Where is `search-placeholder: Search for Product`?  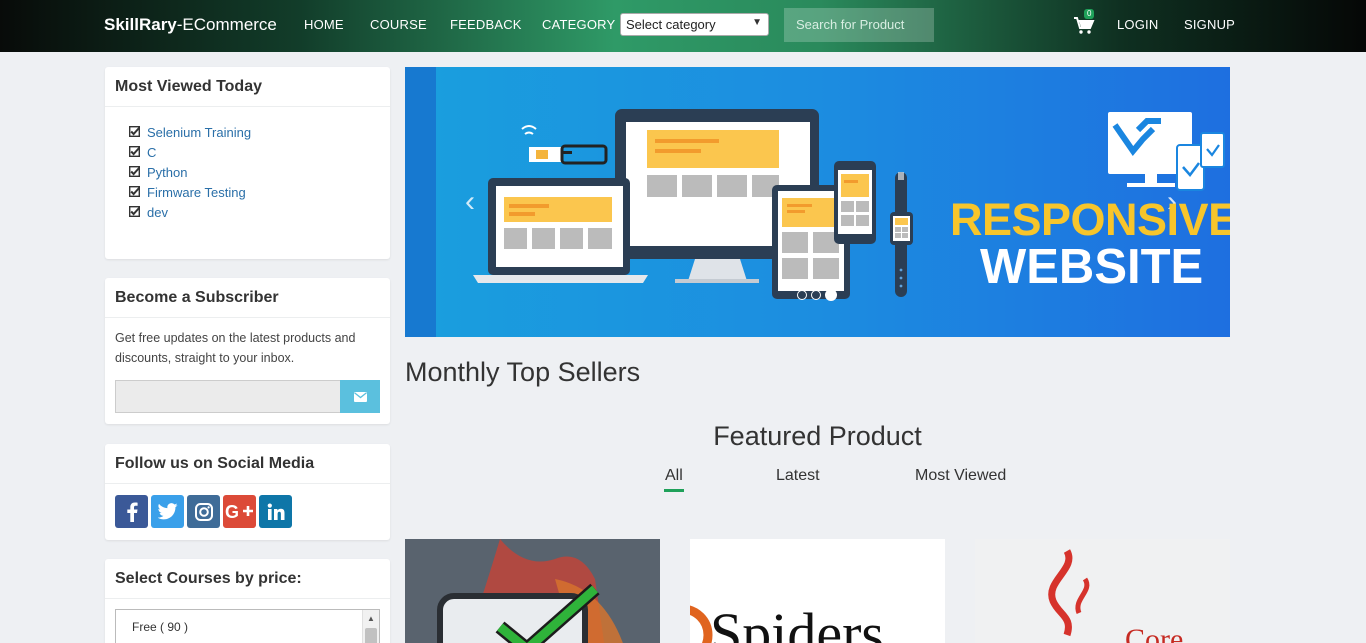
search-placeholder: Search for Product is located at coordinates (850, 24).